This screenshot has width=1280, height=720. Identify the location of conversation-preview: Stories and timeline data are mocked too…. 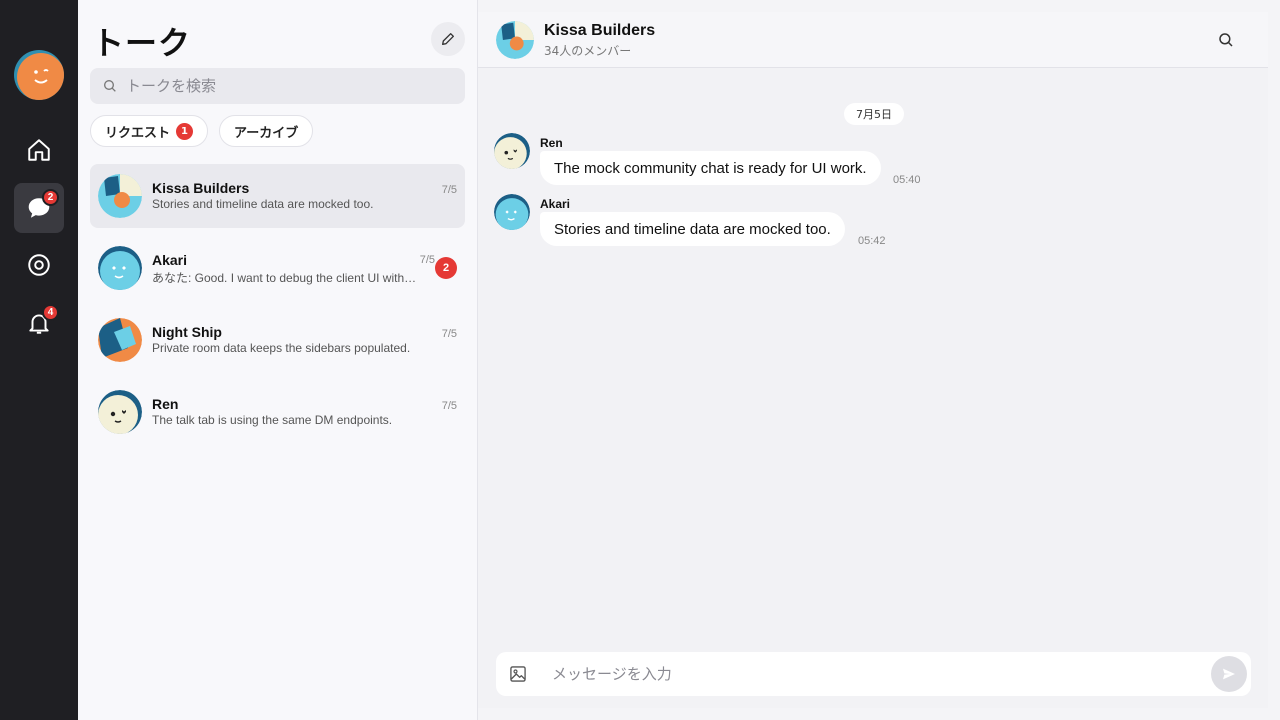
(263, 204).